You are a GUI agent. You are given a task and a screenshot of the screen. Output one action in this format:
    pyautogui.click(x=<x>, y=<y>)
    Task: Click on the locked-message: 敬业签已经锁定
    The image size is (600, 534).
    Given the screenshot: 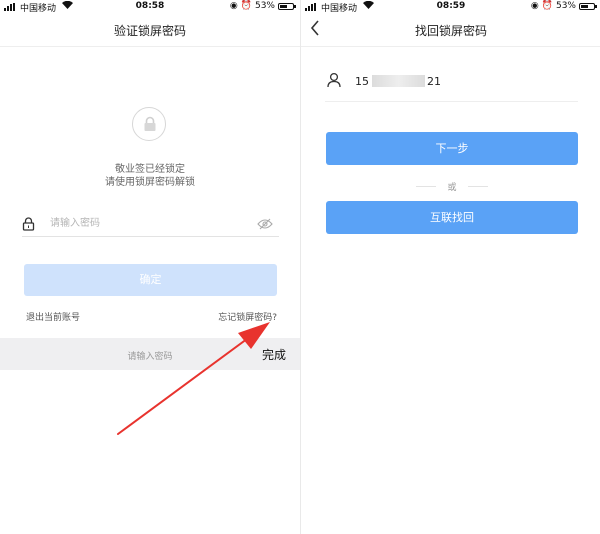 What is the action you would take?
    pyautogui.click(x=150, y=169)
    